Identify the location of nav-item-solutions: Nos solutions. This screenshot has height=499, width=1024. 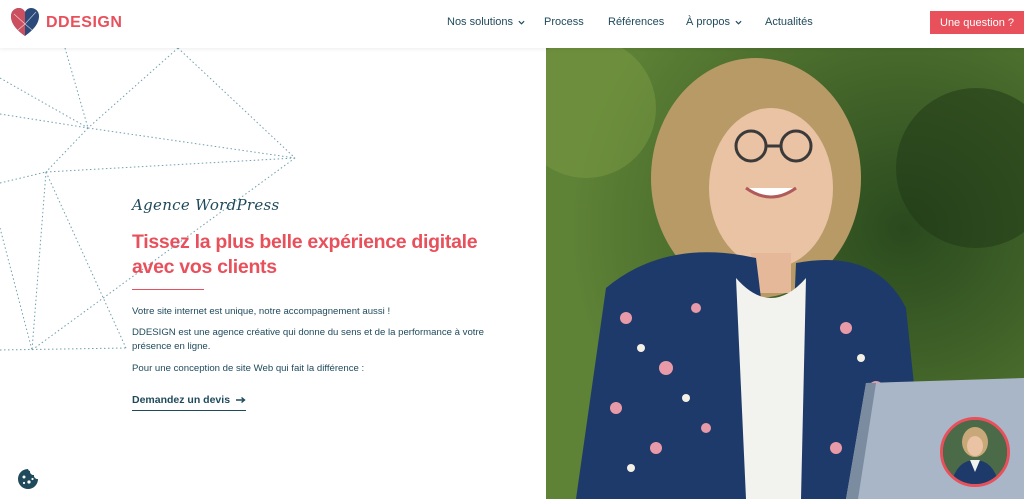
(486, 22).